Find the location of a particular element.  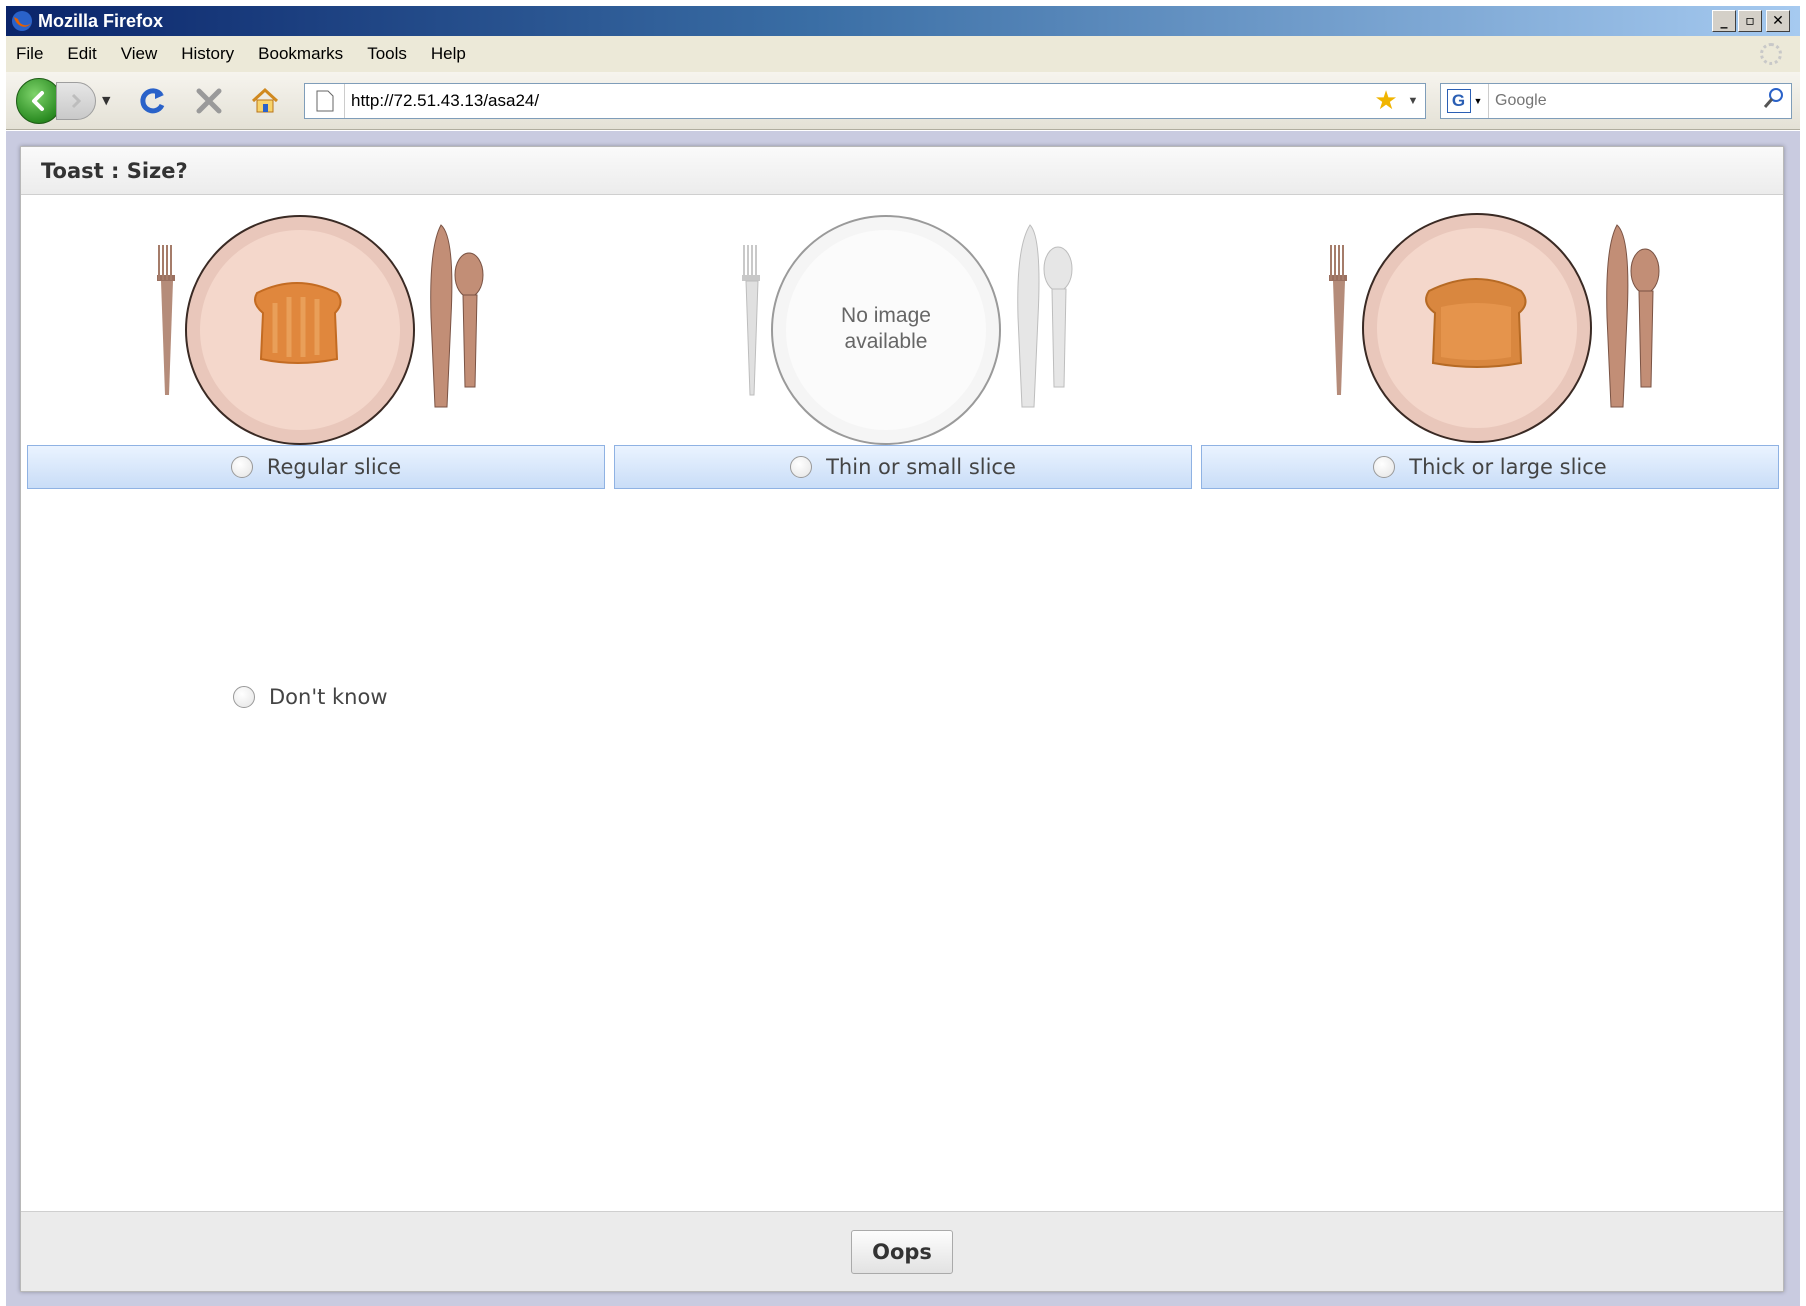

menu-tools: Tools is located at coordinates (387, 54).